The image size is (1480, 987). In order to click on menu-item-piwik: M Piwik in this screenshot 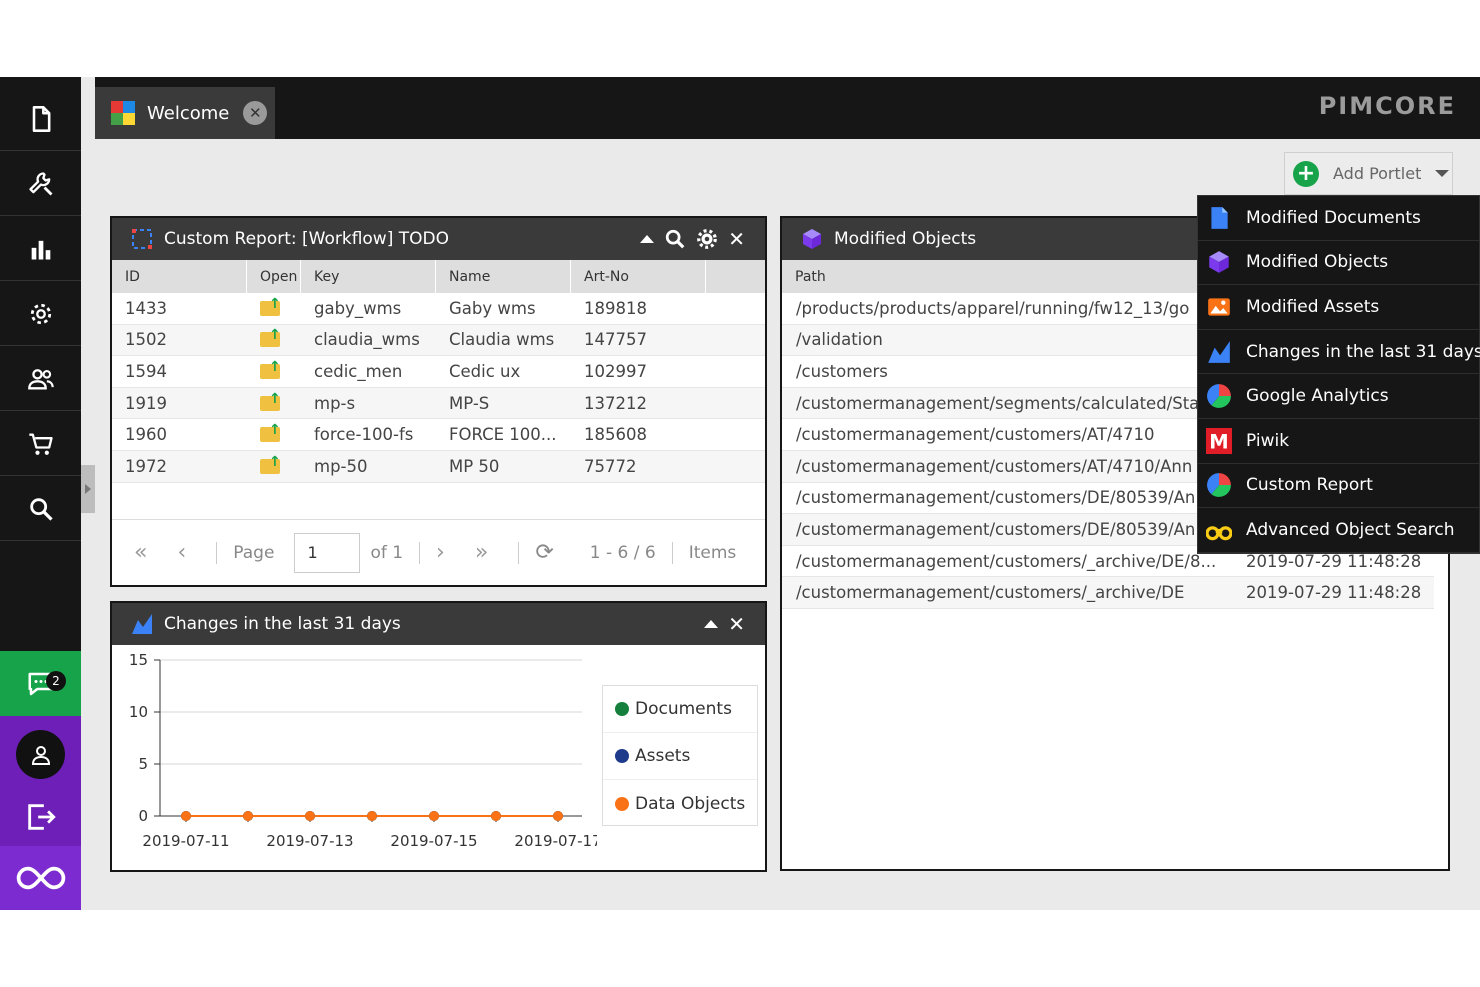, I will do `click(1338, 441)`.